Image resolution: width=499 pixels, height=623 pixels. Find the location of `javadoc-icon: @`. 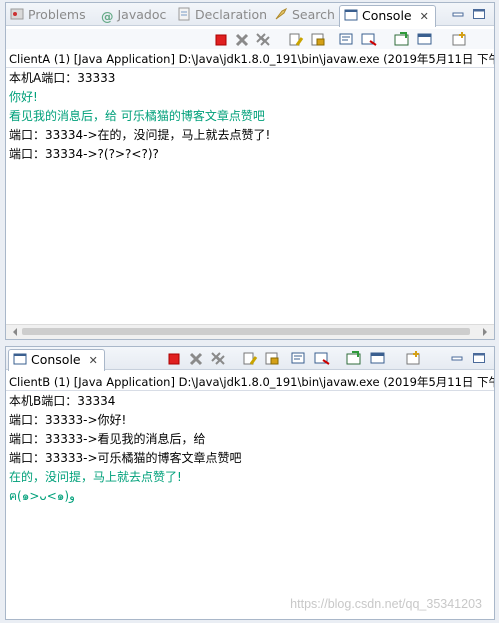

javadoc-icon: @ is located at coordinates (107, 16).